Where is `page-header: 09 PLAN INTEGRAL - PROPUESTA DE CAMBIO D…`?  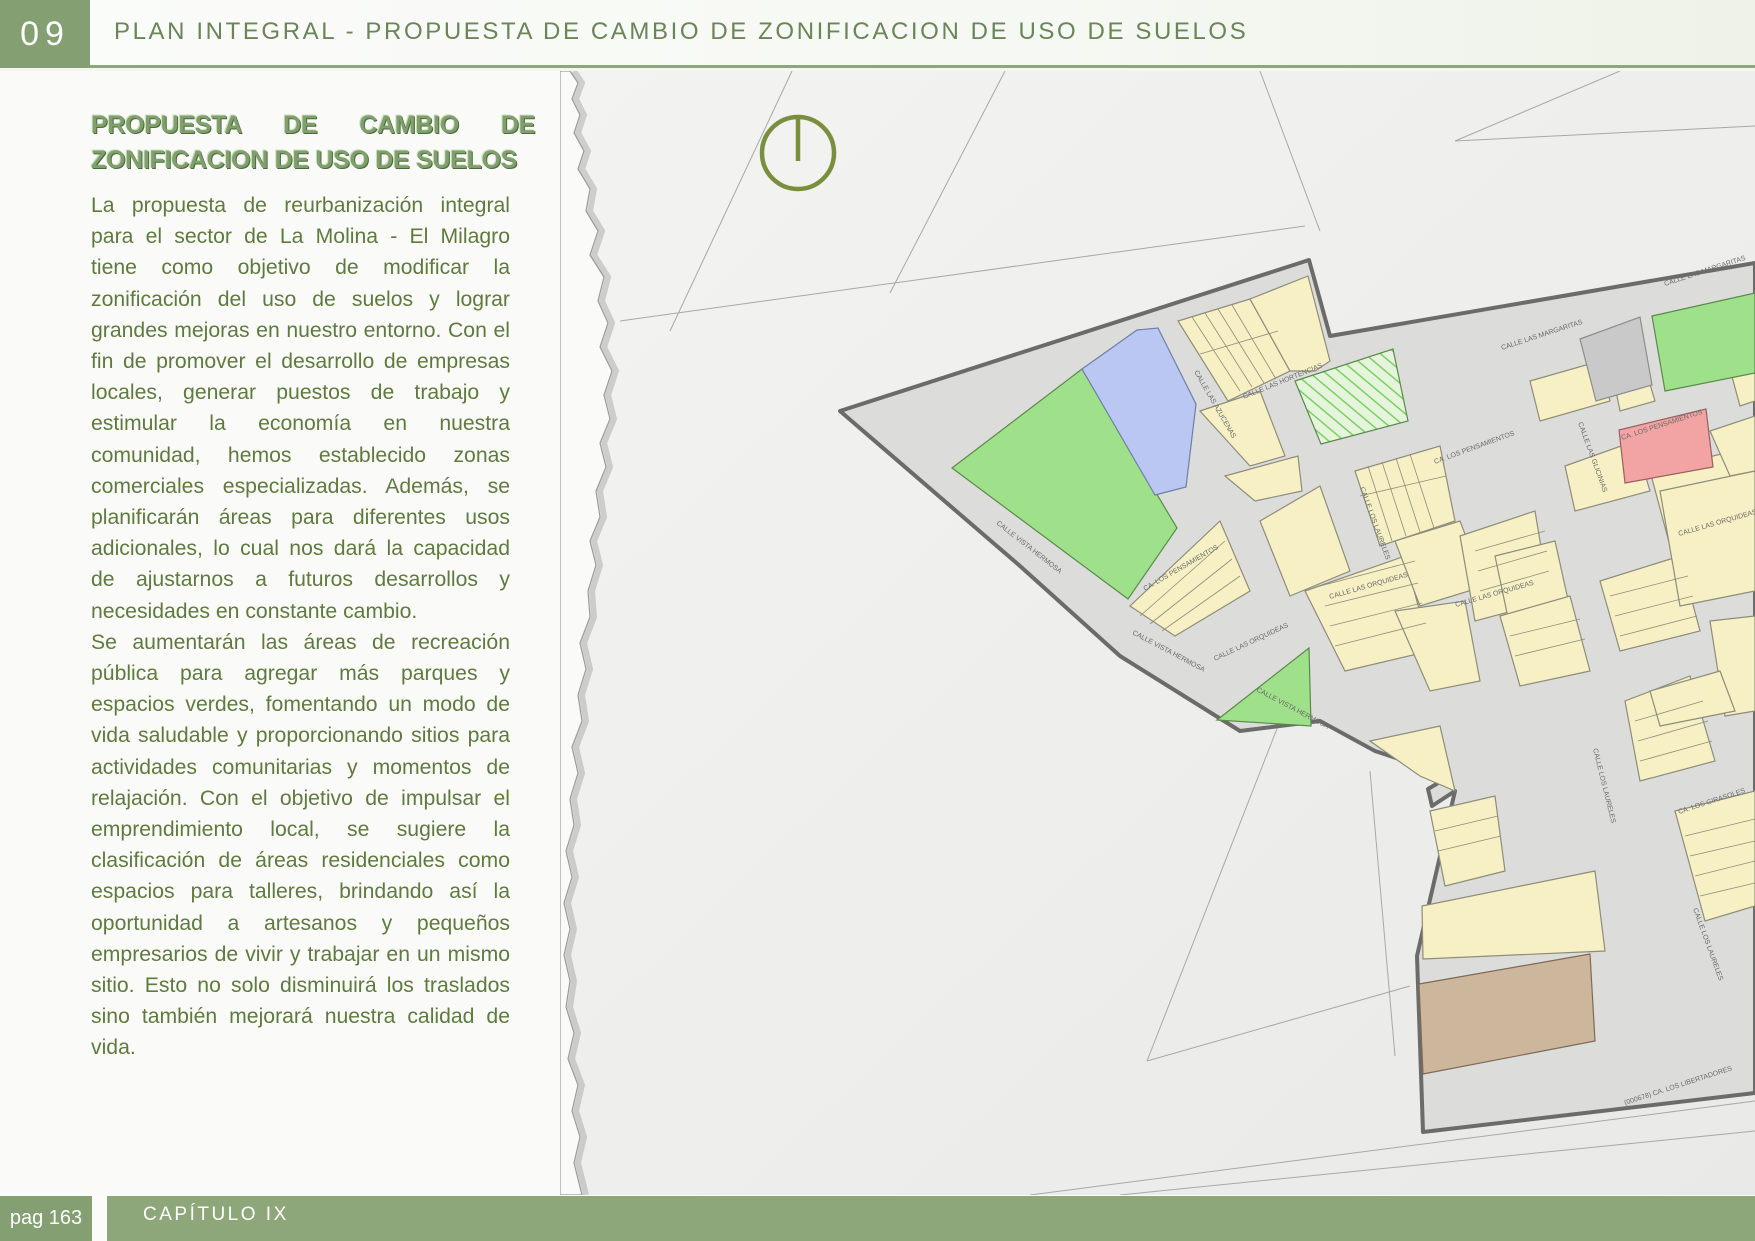 page-header: 09 PLAN INTEGRAL - PROPUESTA DE CAMBIO D… is located at coordinates (877, 34).